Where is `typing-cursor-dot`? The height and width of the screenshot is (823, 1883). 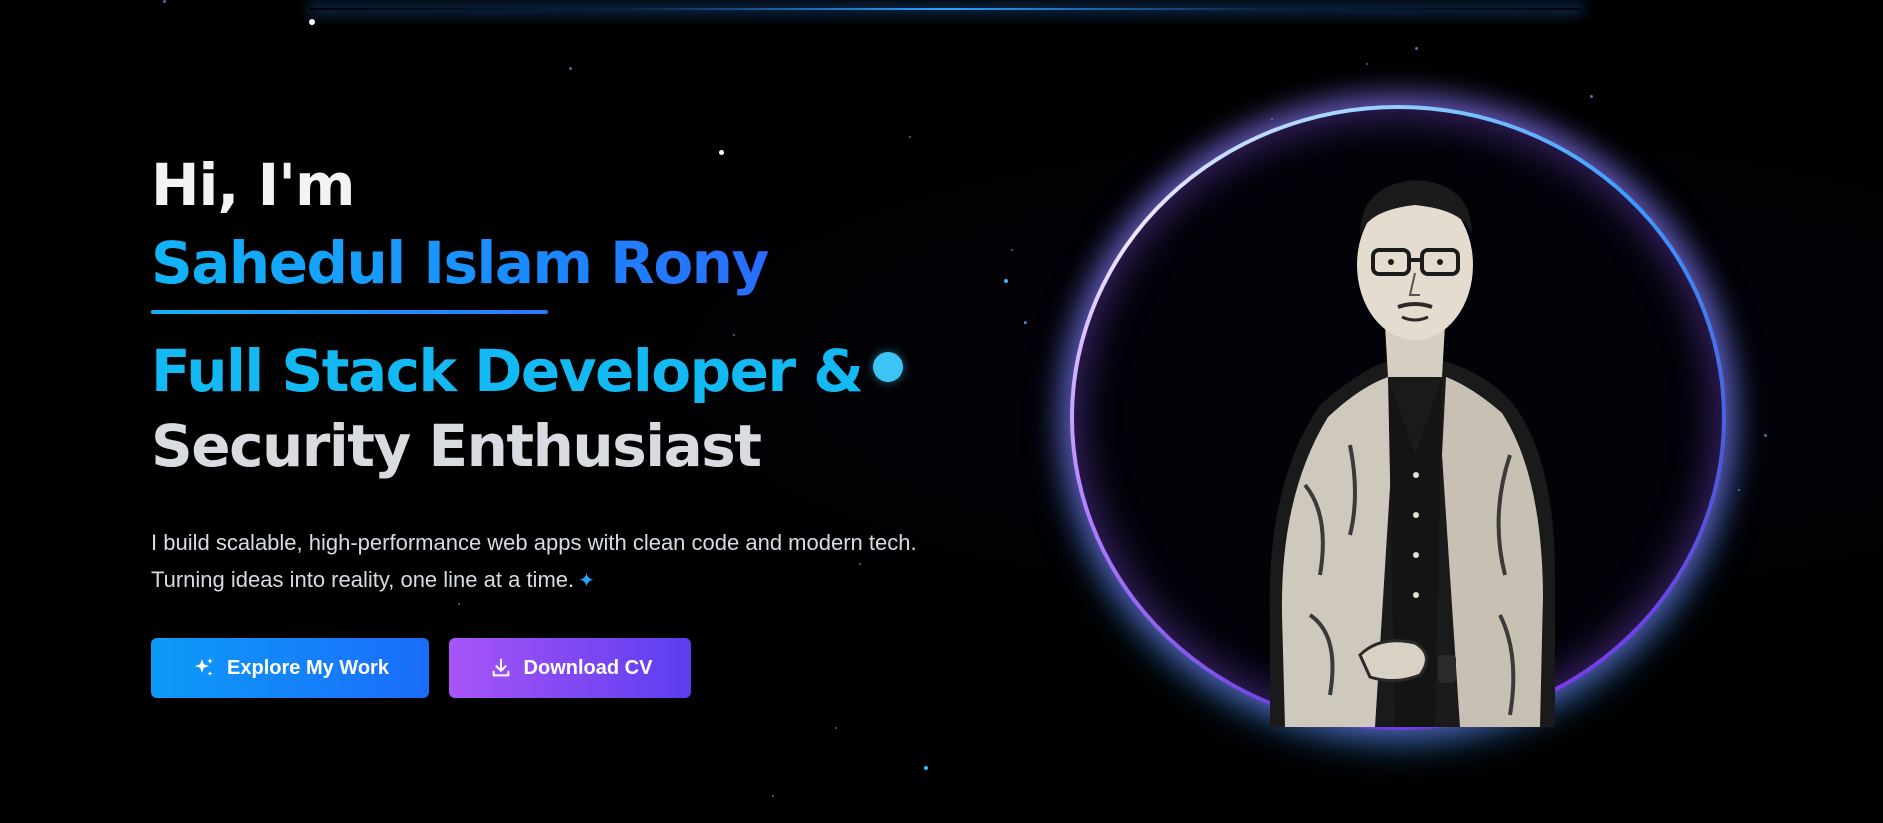 typing-cursor-dot is located at coordinates (888, 367).